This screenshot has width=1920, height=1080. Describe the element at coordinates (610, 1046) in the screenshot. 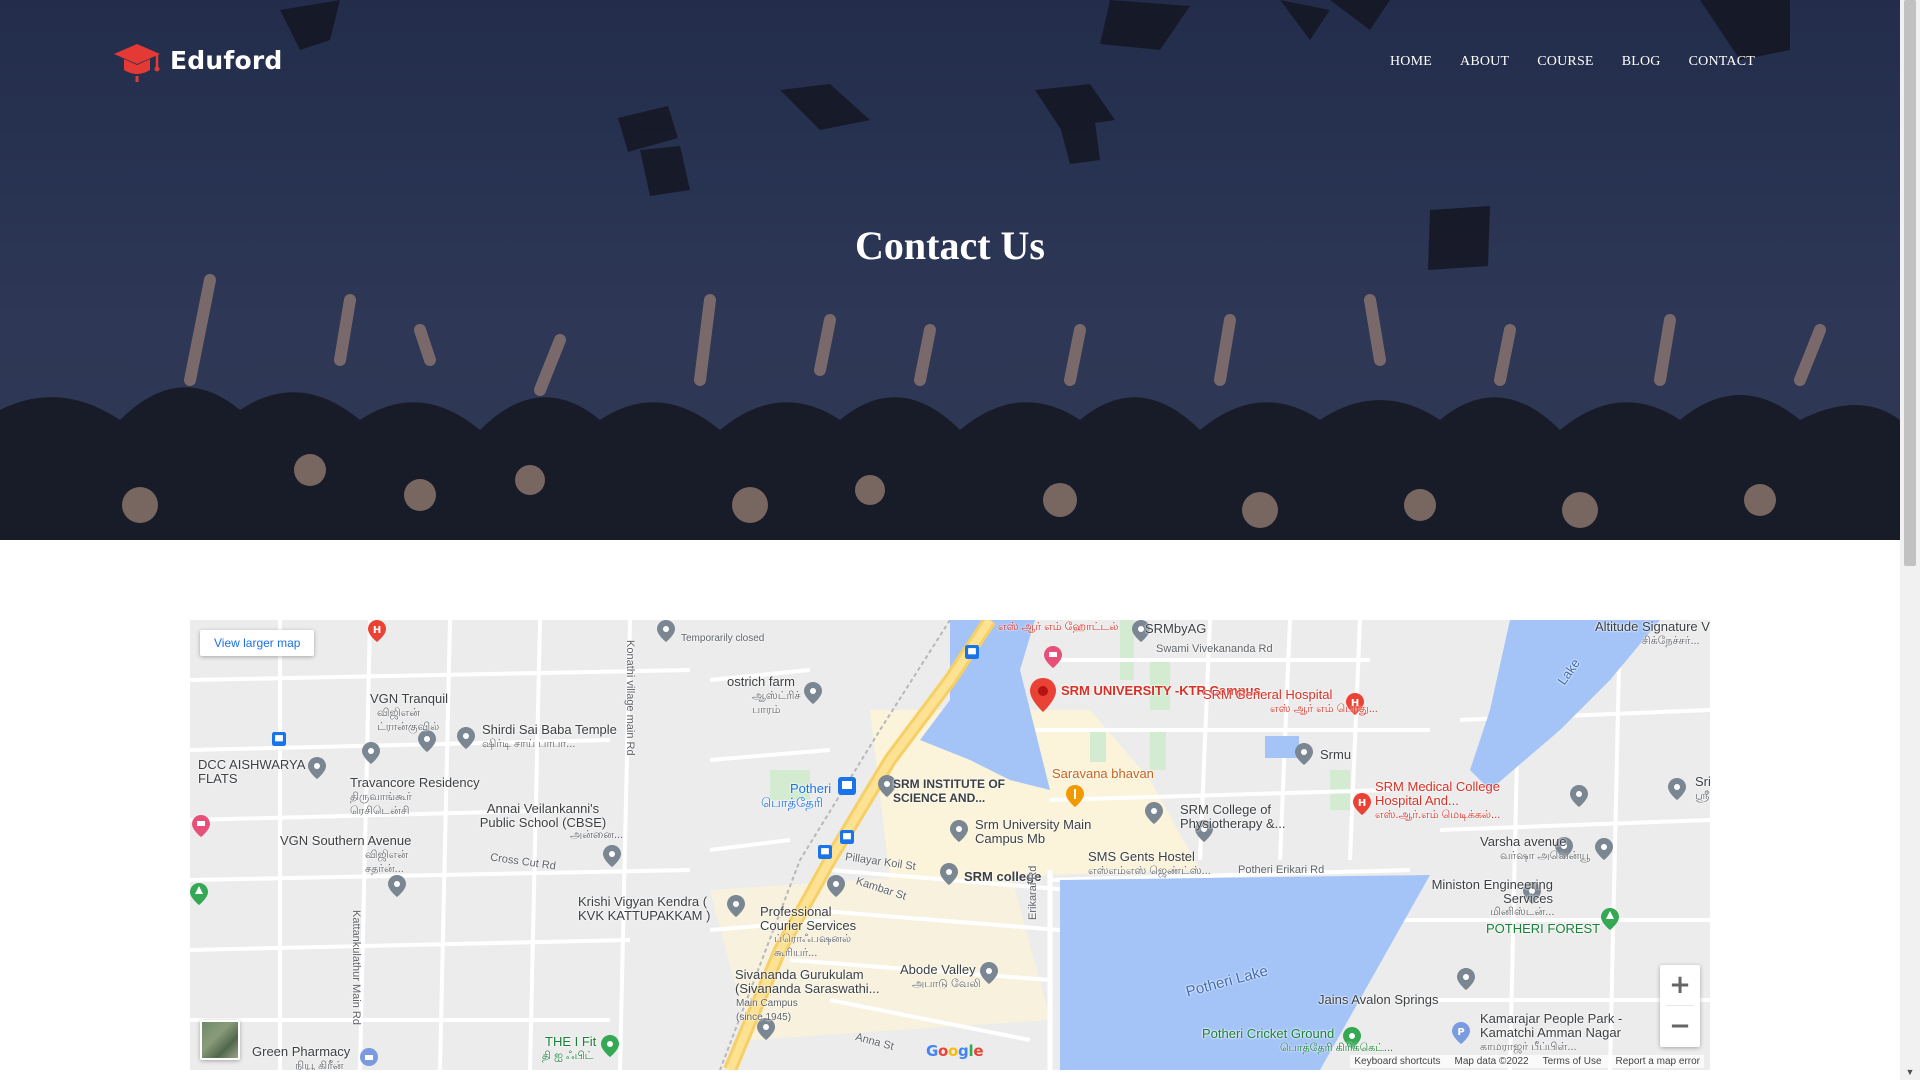

I see `gym-pin-icon` at that location.